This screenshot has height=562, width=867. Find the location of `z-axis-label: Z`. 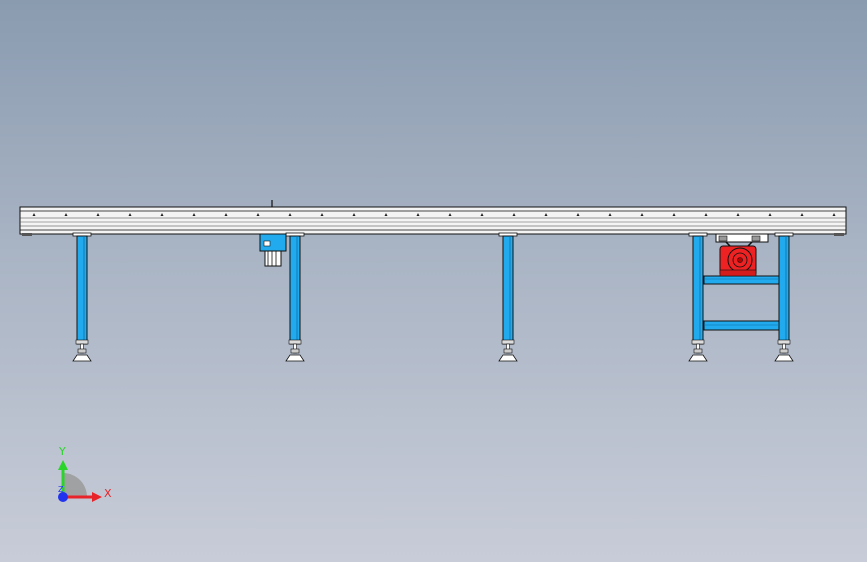

z-axis-label: Z is located at coordinates (61, 489).